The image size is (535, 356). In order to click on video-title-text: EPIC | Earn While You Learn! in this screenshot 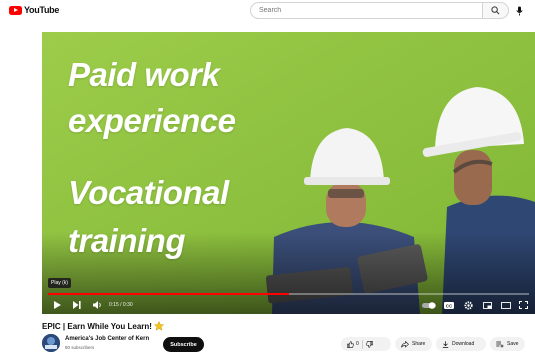, I will do `click(97, 326)`.